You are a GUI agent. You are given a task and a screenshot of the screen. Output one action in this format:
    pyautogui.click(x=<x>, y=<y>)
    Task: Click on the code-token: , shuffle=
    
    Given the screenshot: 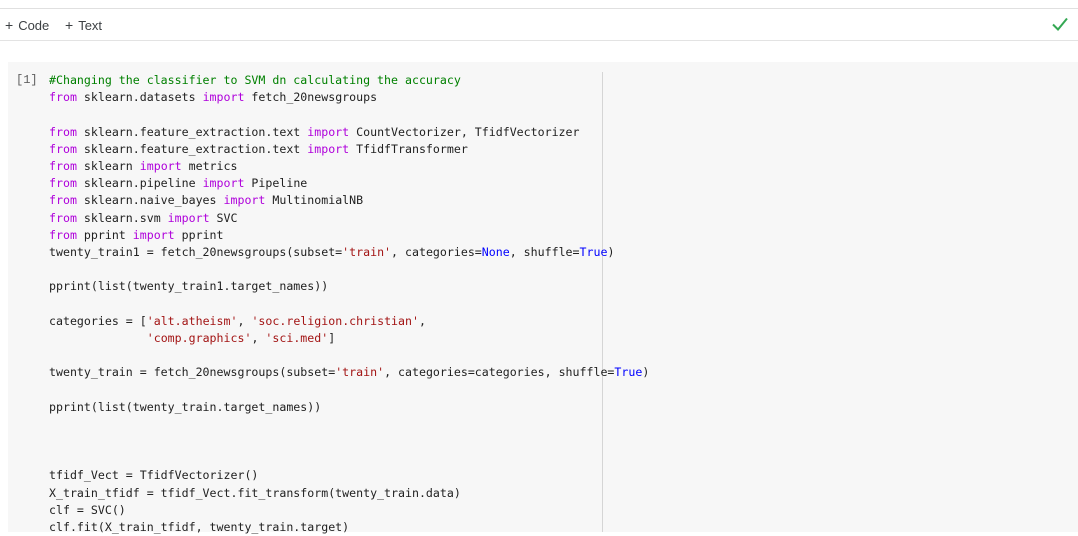 What is the action you would take?
    pyautogui.click(x=544, y=251)
    